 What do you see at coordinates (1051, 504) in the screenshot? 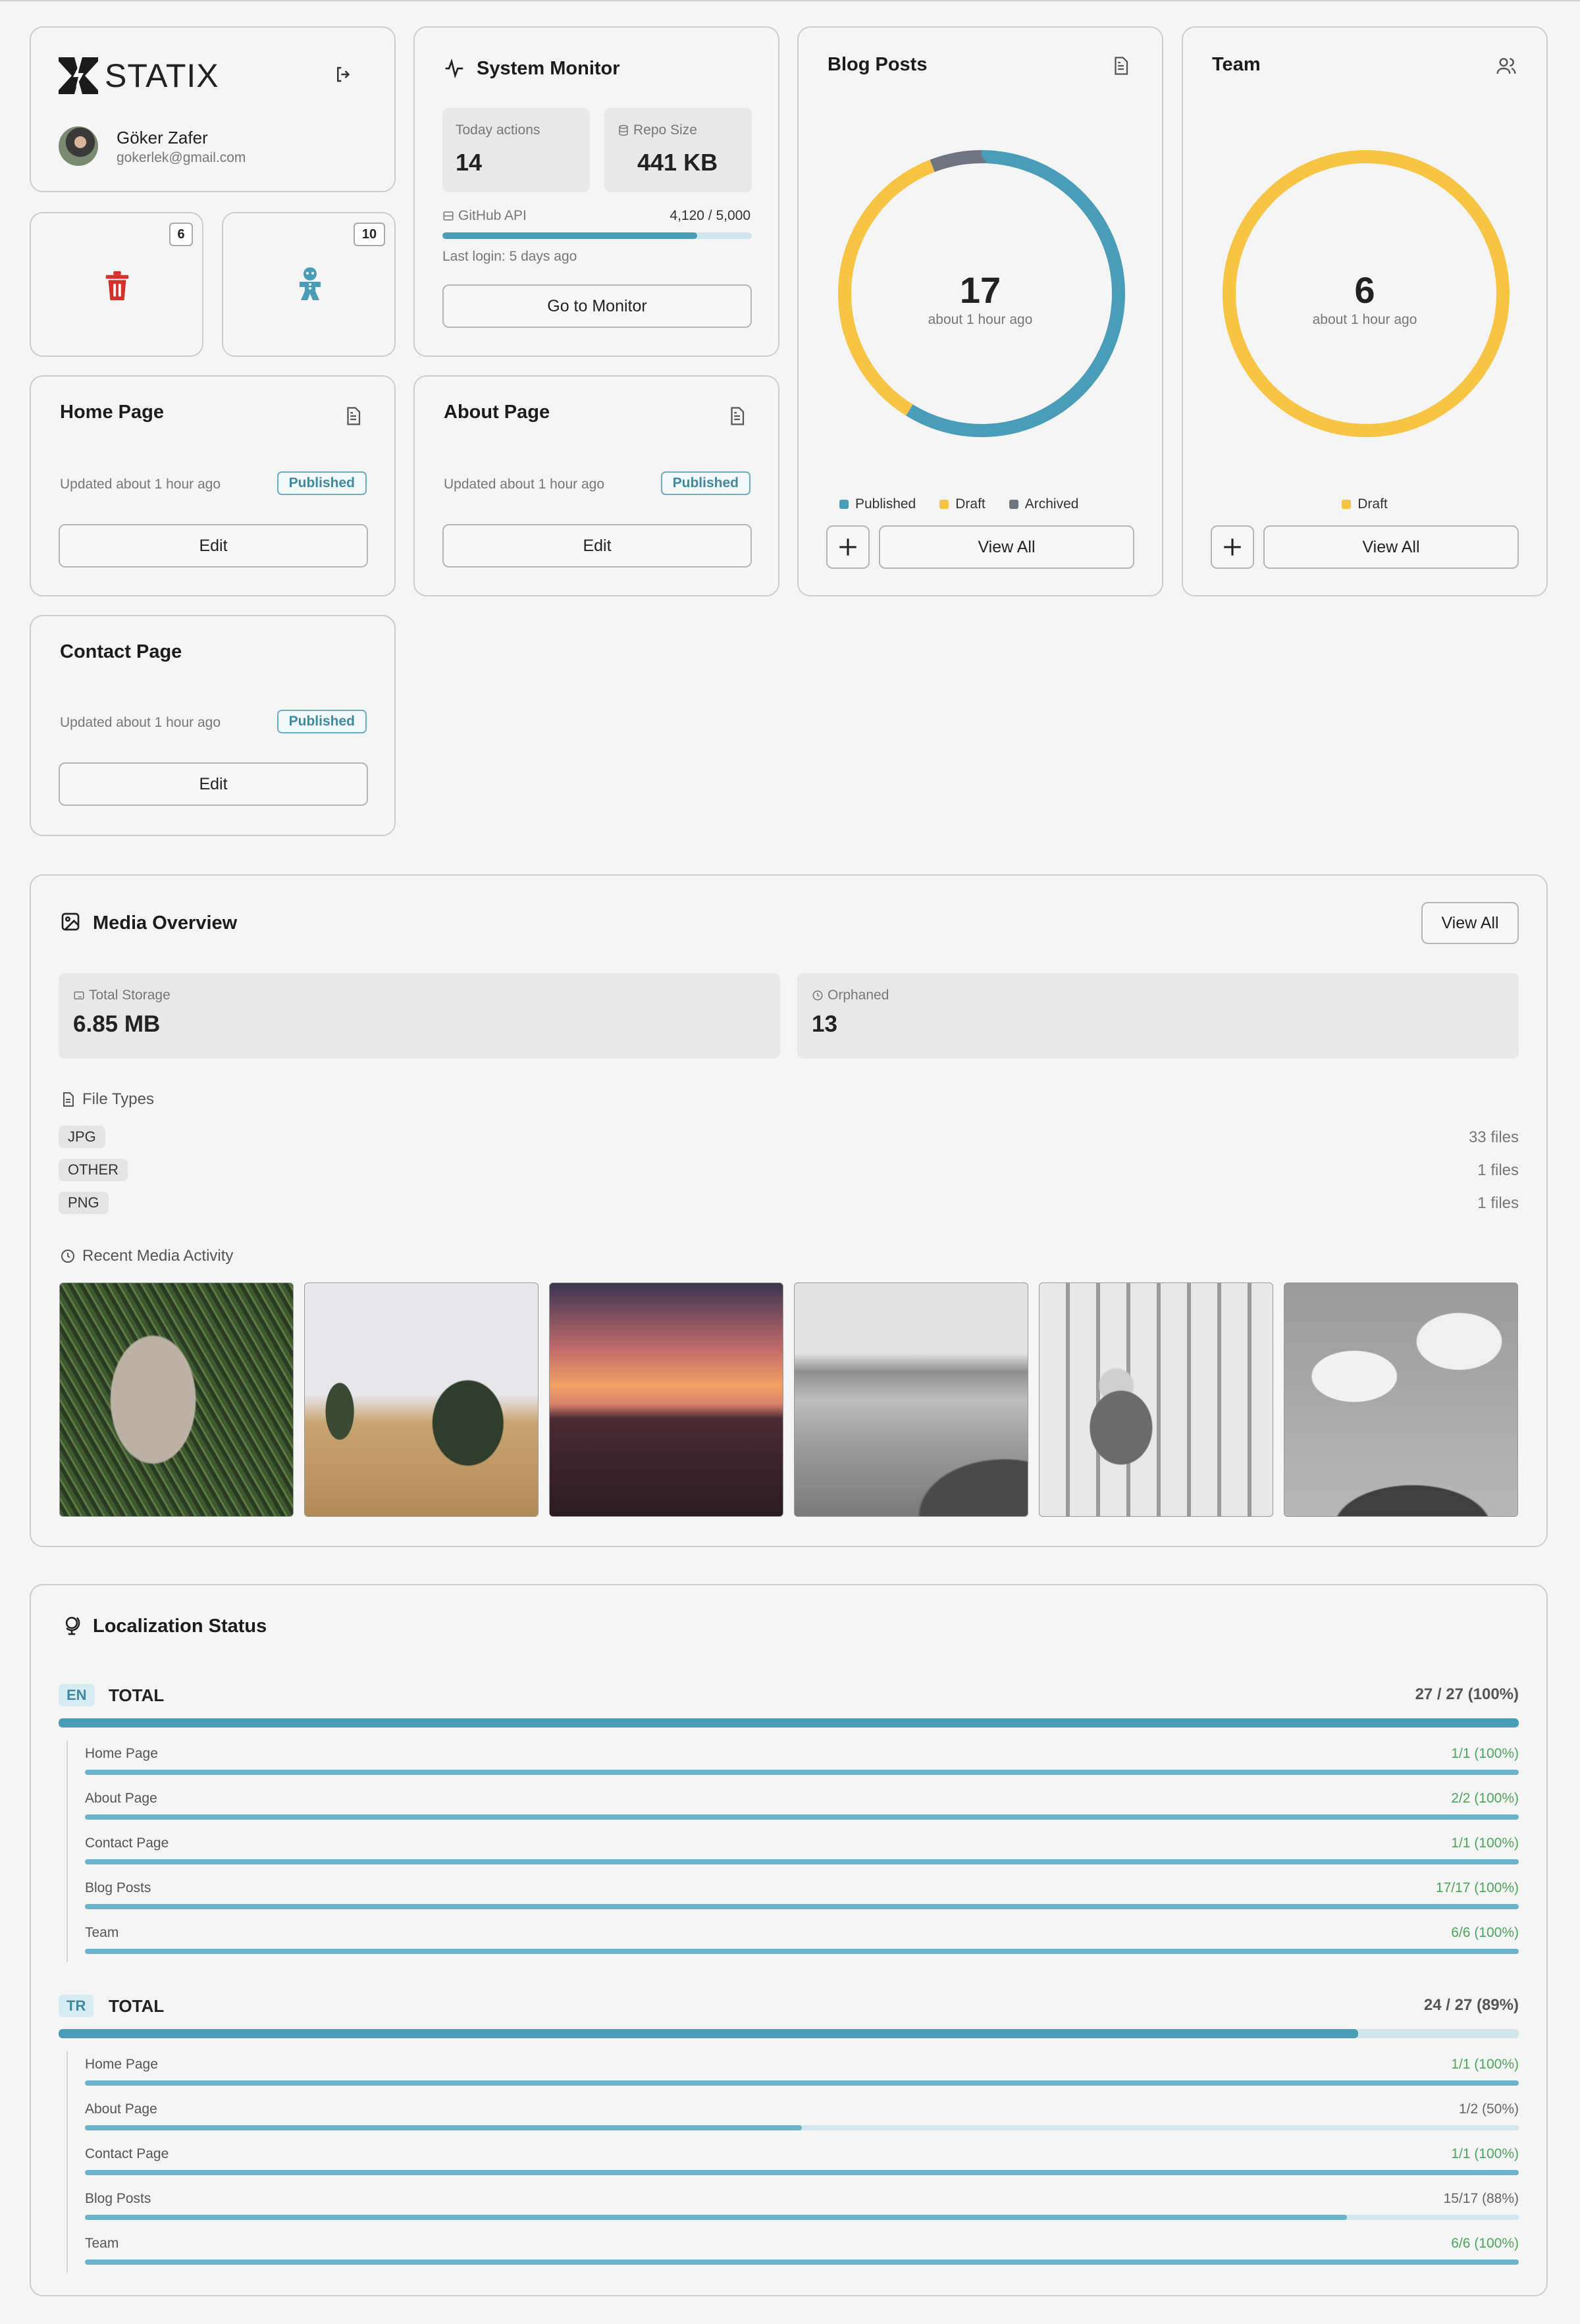
I see `legend-archived-label: Archived` at bounding box center [1051, 504].